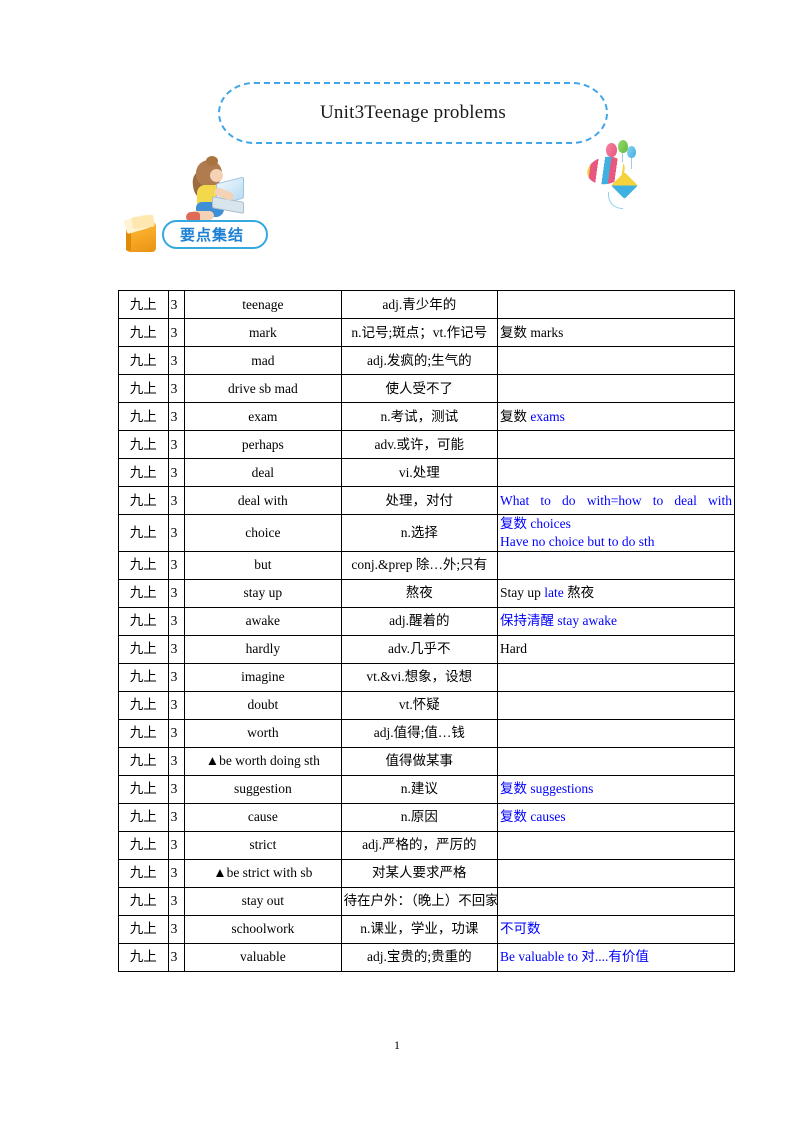 Image resolution: width=794 pixels, height=1123 pixels. Describe the element at coordinates (263, 677) in the screenshot. I see `cell-word: imagine` at that location.